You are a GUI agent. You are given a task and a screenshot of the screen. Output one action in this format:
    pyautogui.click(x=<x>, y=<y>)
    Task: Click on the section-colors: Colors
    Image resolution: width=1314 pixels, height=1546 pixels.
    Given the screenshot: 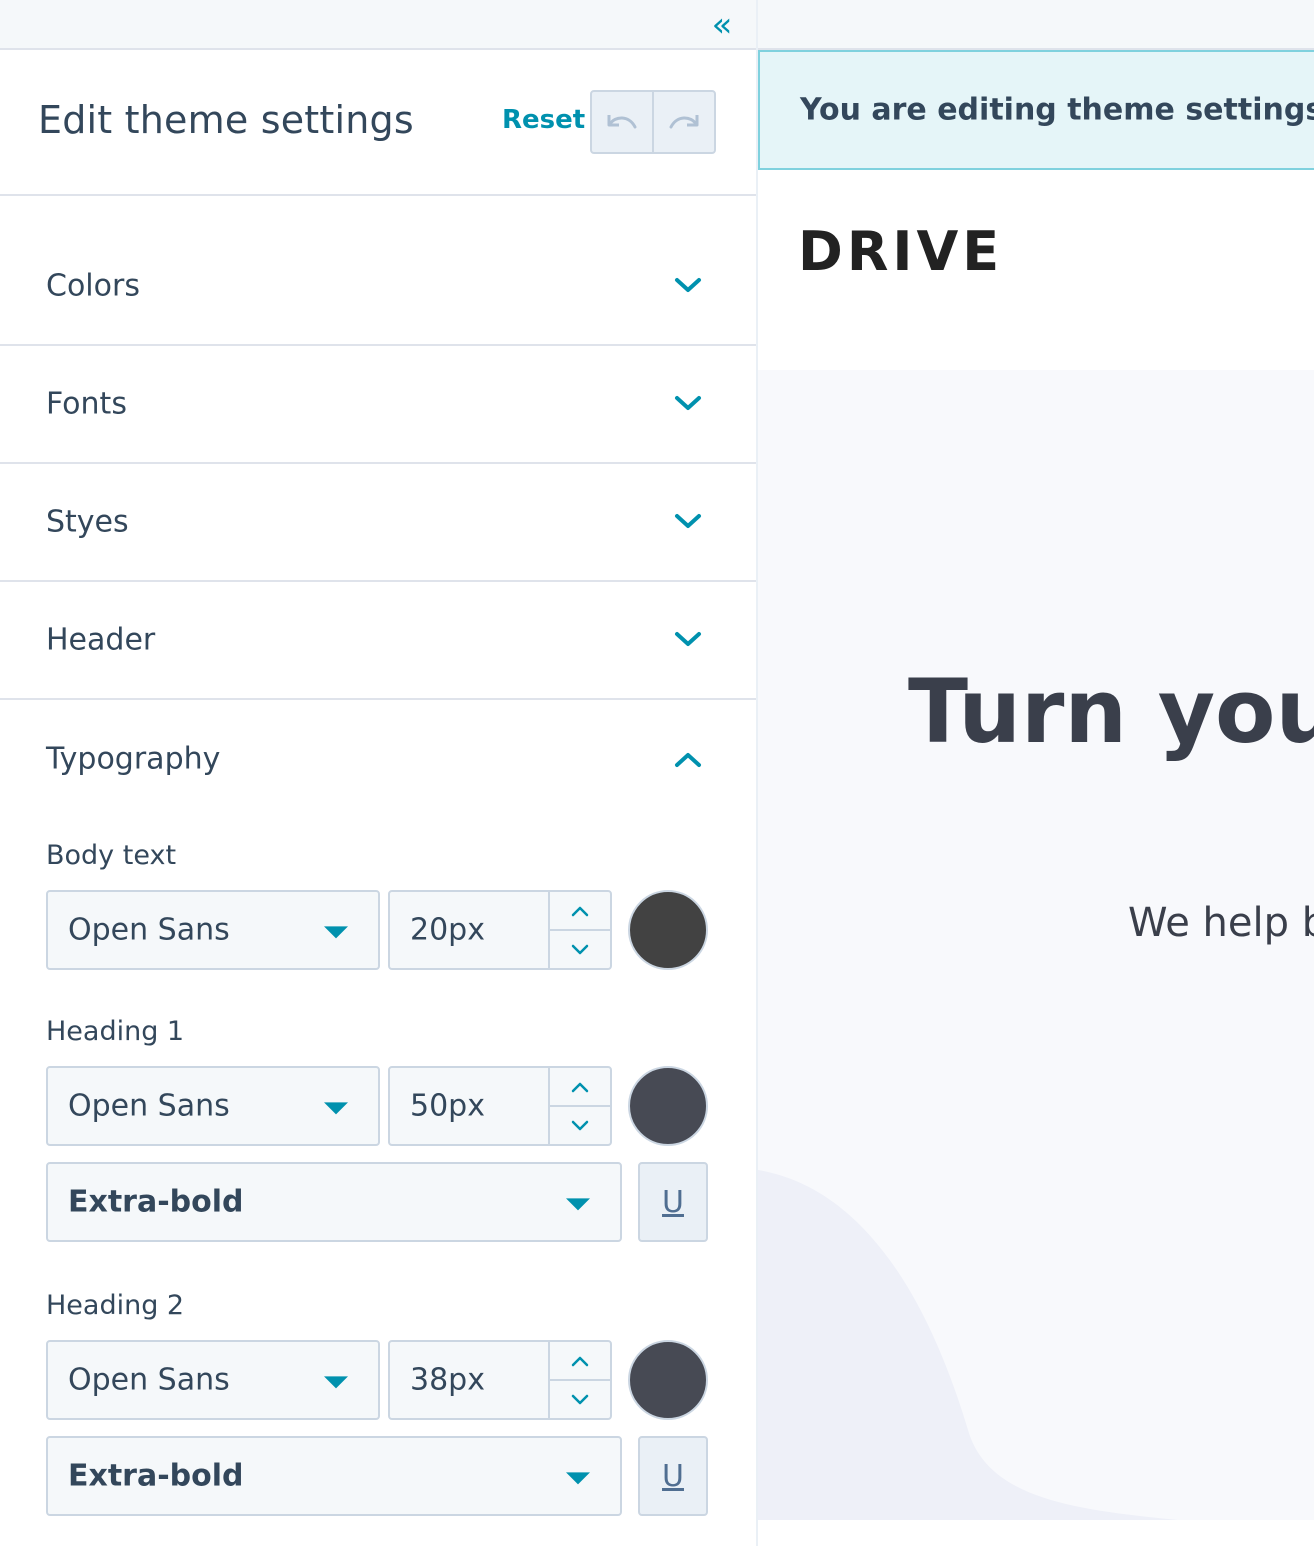 What is the action you would take?
    pyautogui.click(x=378, y=287)
    